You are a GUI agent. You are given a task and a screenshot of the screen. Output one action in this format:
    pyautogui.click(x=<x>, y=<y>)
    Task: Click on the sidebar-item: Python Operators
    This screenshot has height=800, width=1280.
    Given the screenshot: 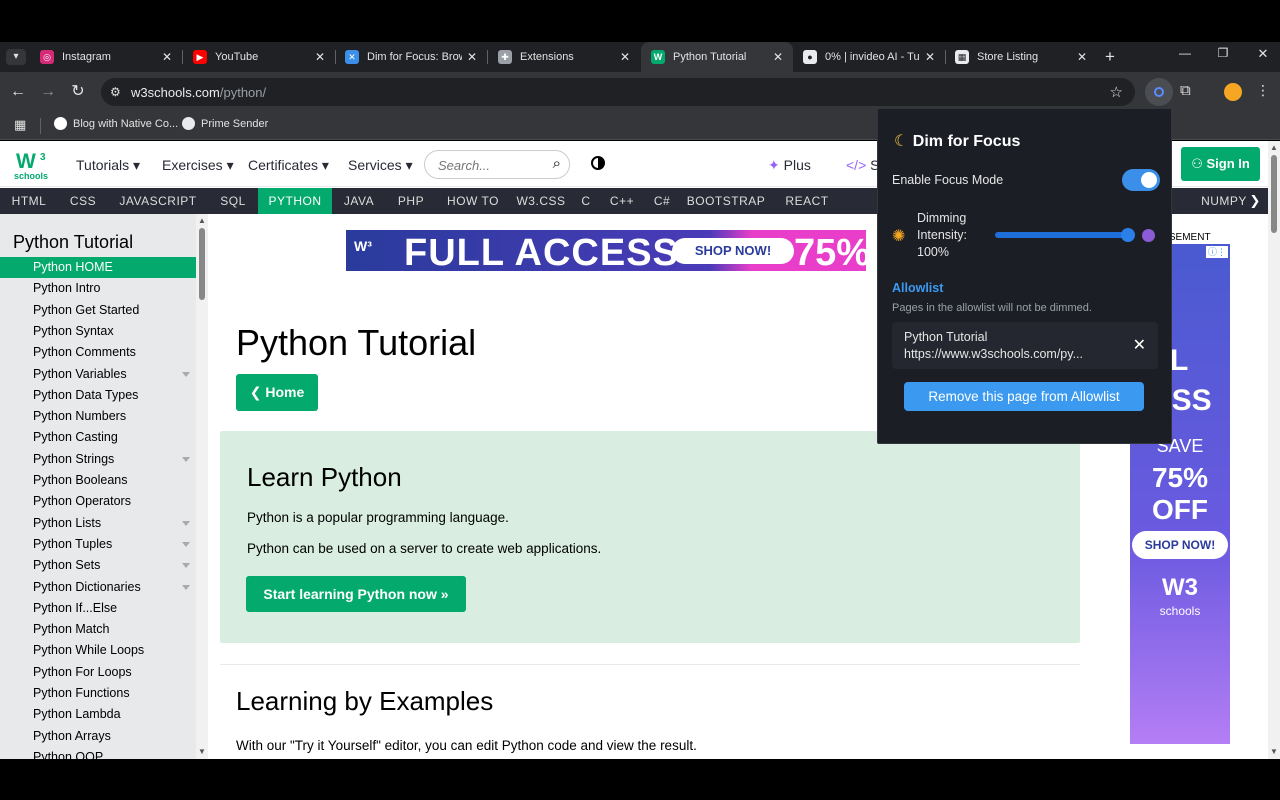 What is the action you would take?
    pyautogui.click(x=98, y=501)
    